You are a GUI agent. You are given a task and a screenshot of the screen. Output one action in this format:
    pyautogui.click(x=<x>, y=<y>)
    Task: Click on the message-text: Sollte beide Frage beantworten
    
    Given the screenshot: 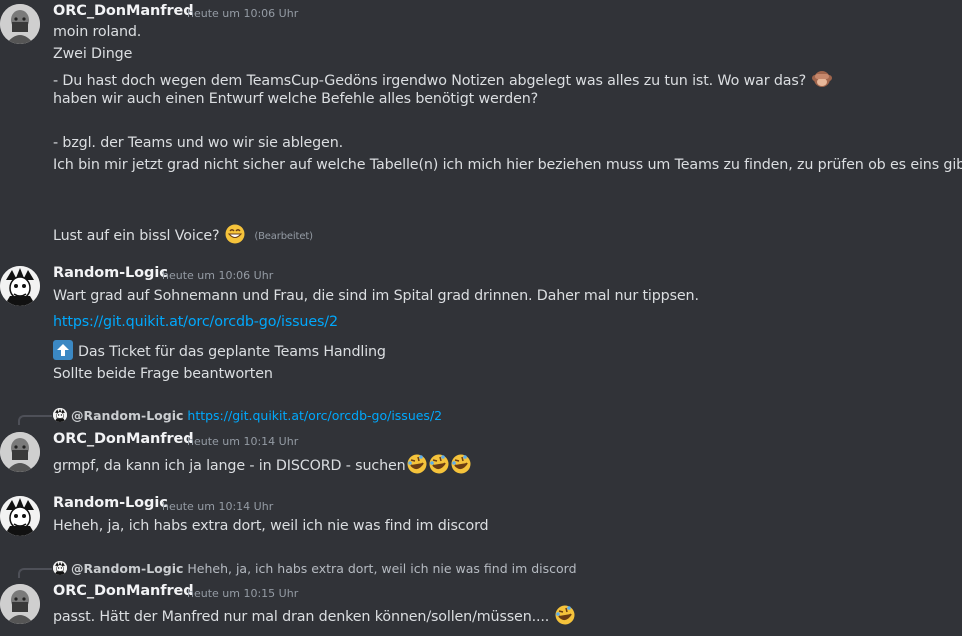 What is the action you would take?
    pyautogui.click(x=163, y=374)
    